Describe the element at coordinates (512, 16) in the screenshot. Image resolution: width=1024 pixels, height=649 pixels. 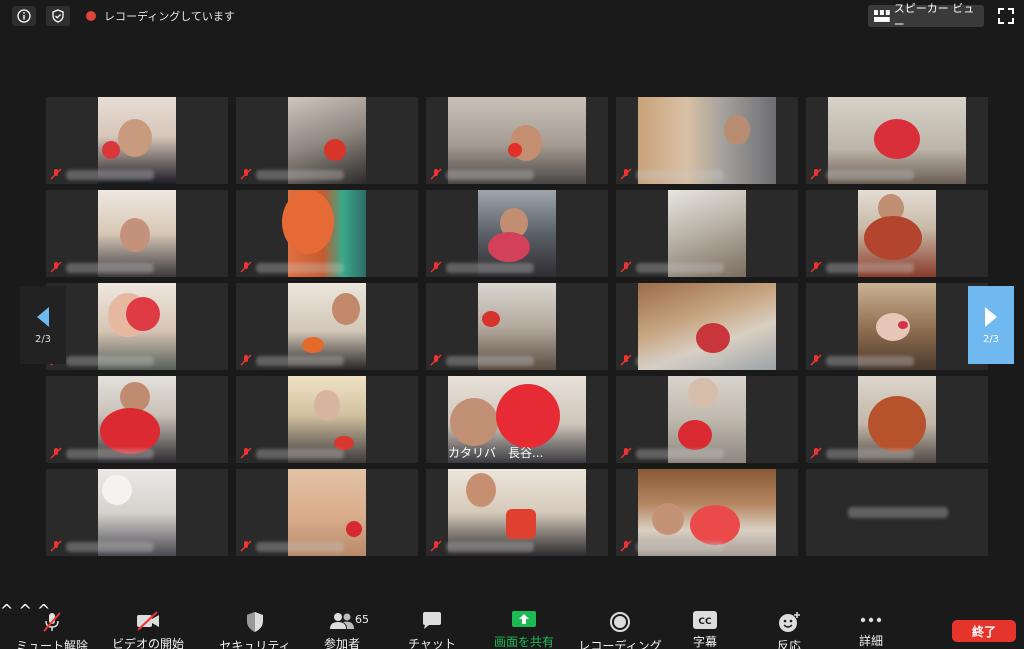
I see `top-bar: レコーディングしています スピーカー ビュー` at that location.